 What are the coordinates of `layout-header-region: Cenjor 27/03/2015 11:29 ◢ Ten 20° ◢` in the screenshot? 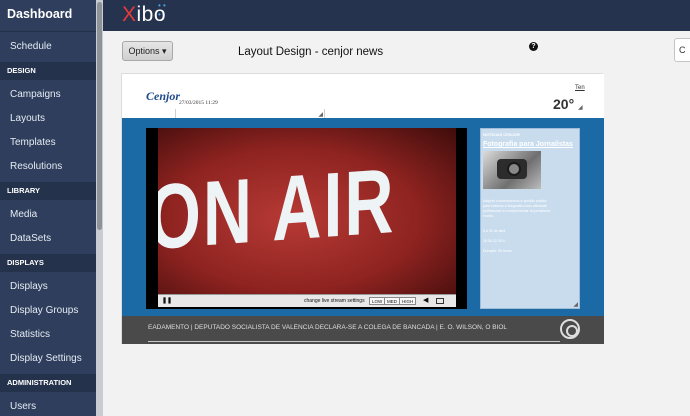 It's located at (363, 96).